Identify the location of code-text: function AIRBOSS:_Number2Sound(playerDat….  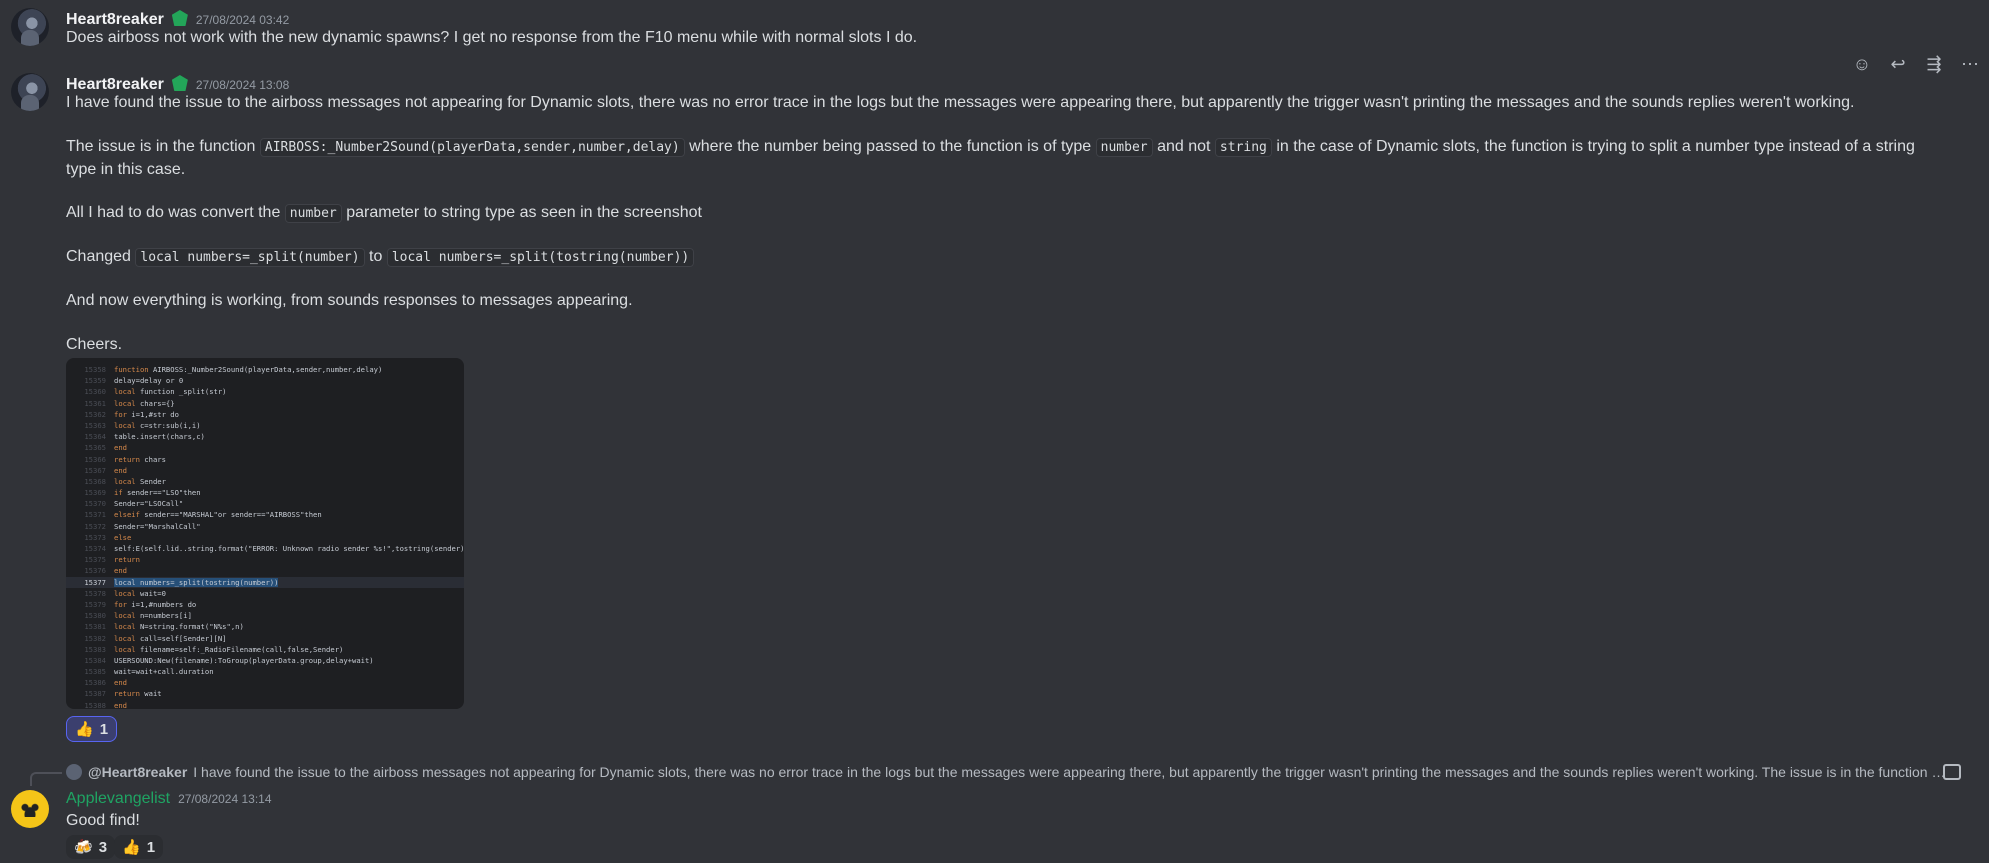
(248, 369).